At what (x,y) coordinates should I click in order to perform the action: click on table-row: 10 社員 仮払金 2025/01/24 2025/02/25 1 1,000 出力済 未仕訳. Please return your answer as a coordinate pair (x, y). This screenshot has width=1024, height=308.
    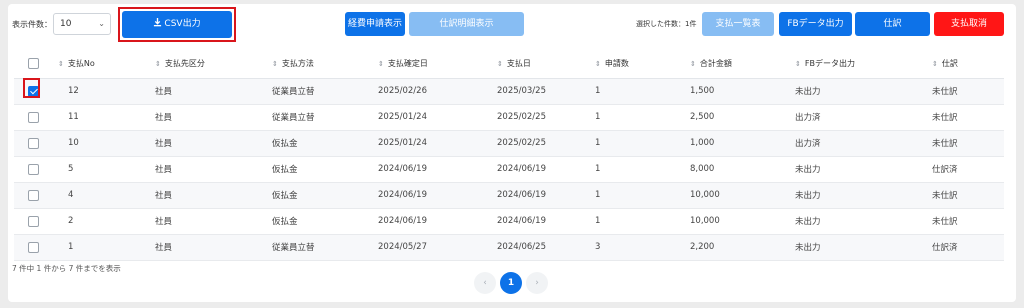
    Looking at the image, I should click on (509, 143).